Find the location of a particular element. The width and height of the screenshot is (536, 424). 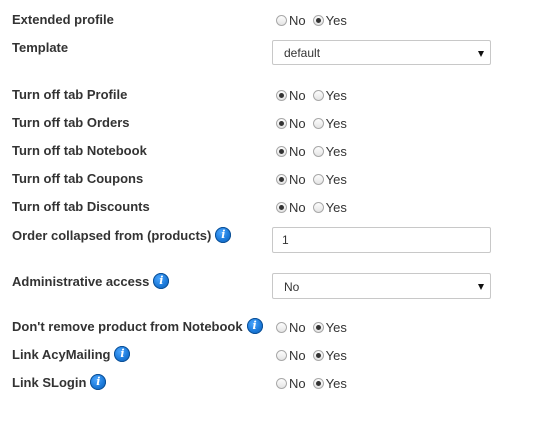

template-select-value: default is located at coordinates (302, 53).